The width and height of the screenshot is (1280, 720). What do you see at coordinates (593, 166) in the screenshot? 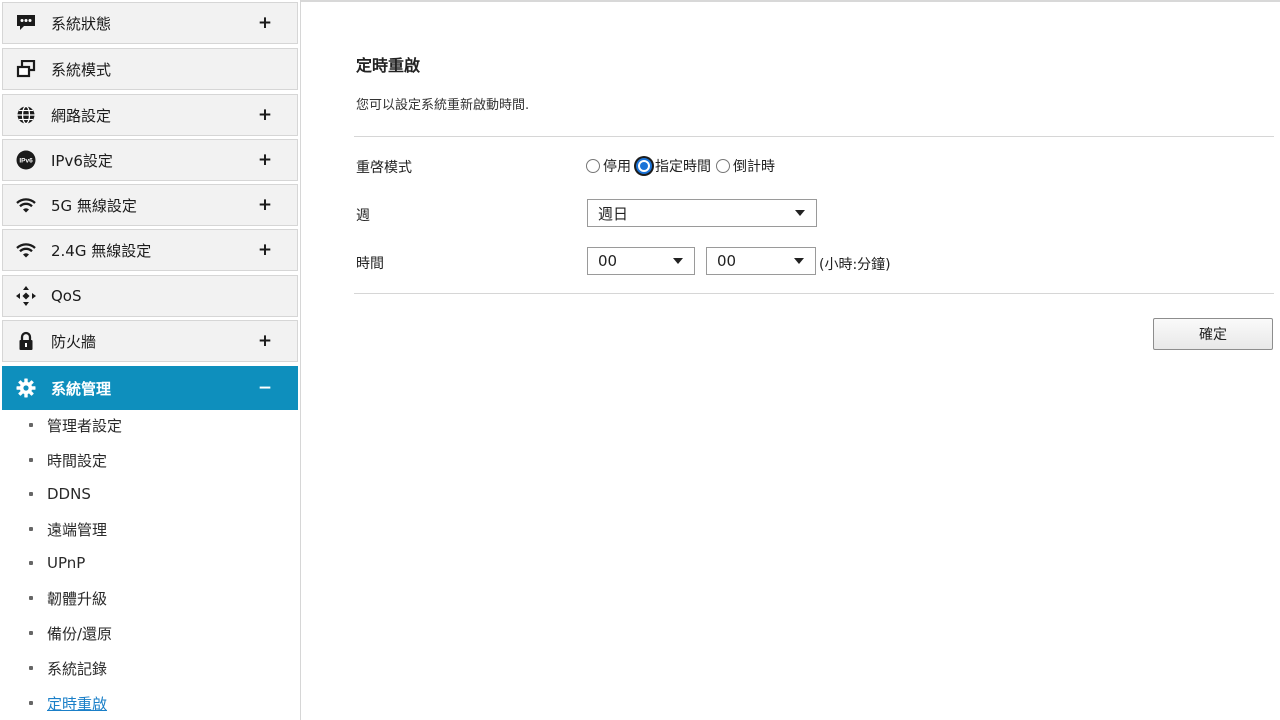
I see `radio-disabled` at bounding box center [593, 166].